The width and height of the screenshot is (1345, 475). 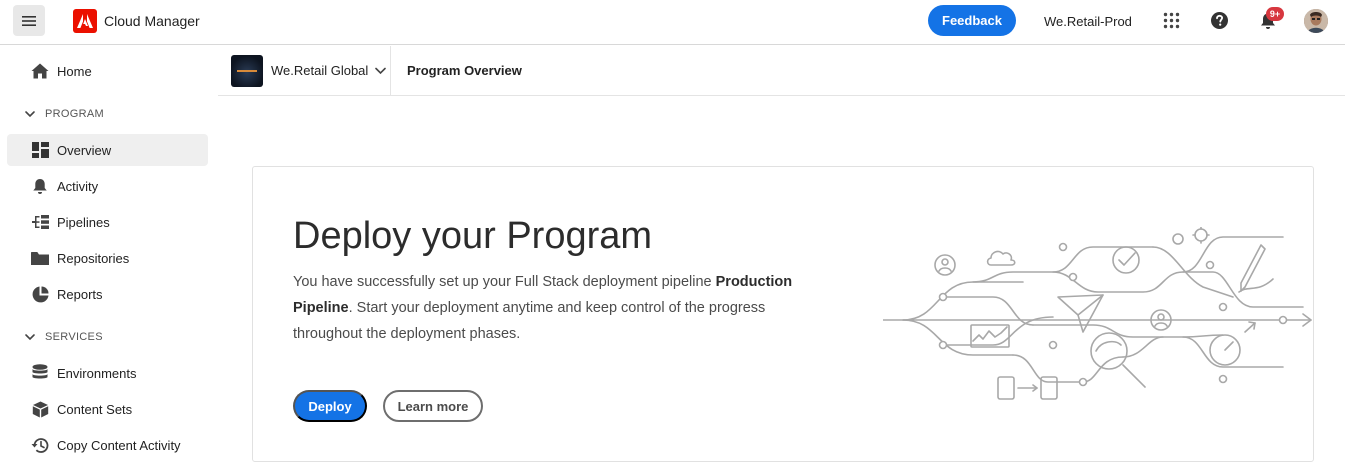 I want to click on program-thumbnail, so click(x=247, y=71).